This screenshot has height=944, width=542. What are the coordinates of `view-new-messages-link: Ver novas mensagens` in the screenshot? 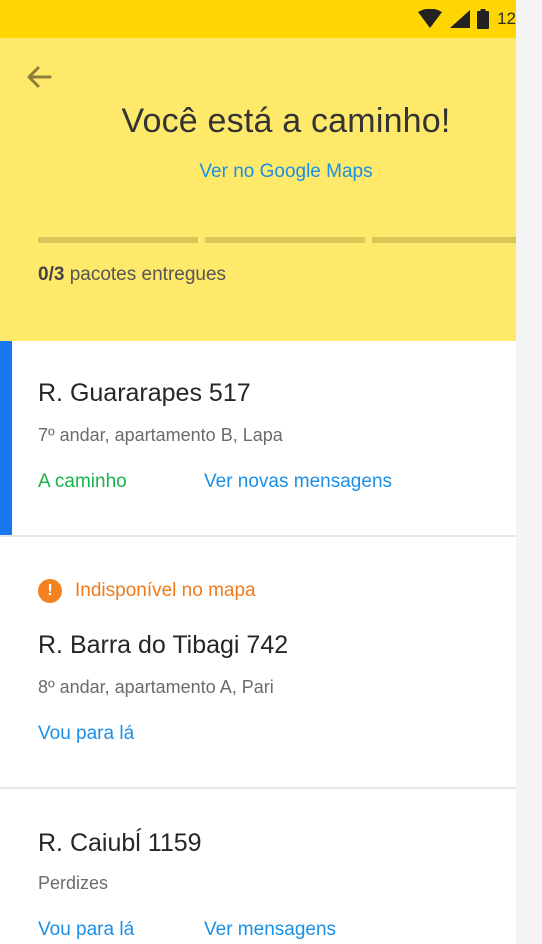 It's located at (298, 482).